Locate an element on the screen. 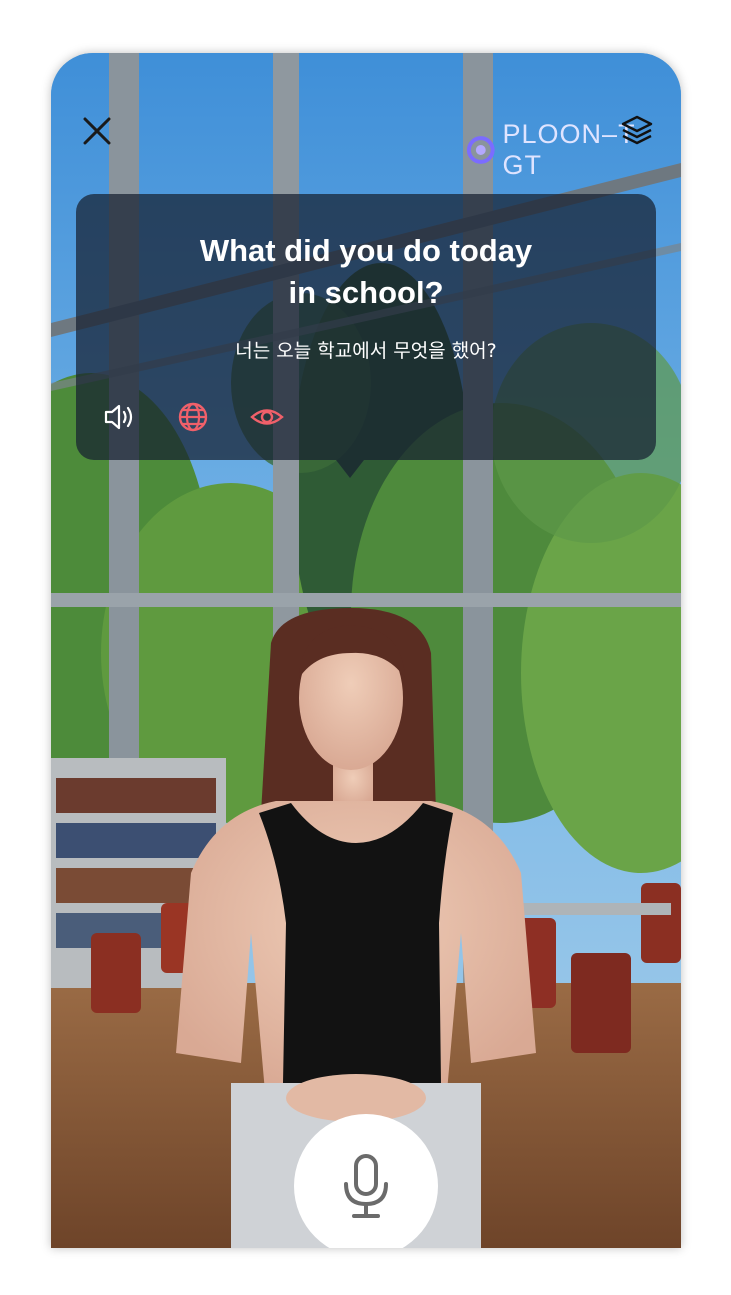 Image resolution: width=731 pixels, height=1295 pixels. microphone-icon is located at coordinates (366, 1186).